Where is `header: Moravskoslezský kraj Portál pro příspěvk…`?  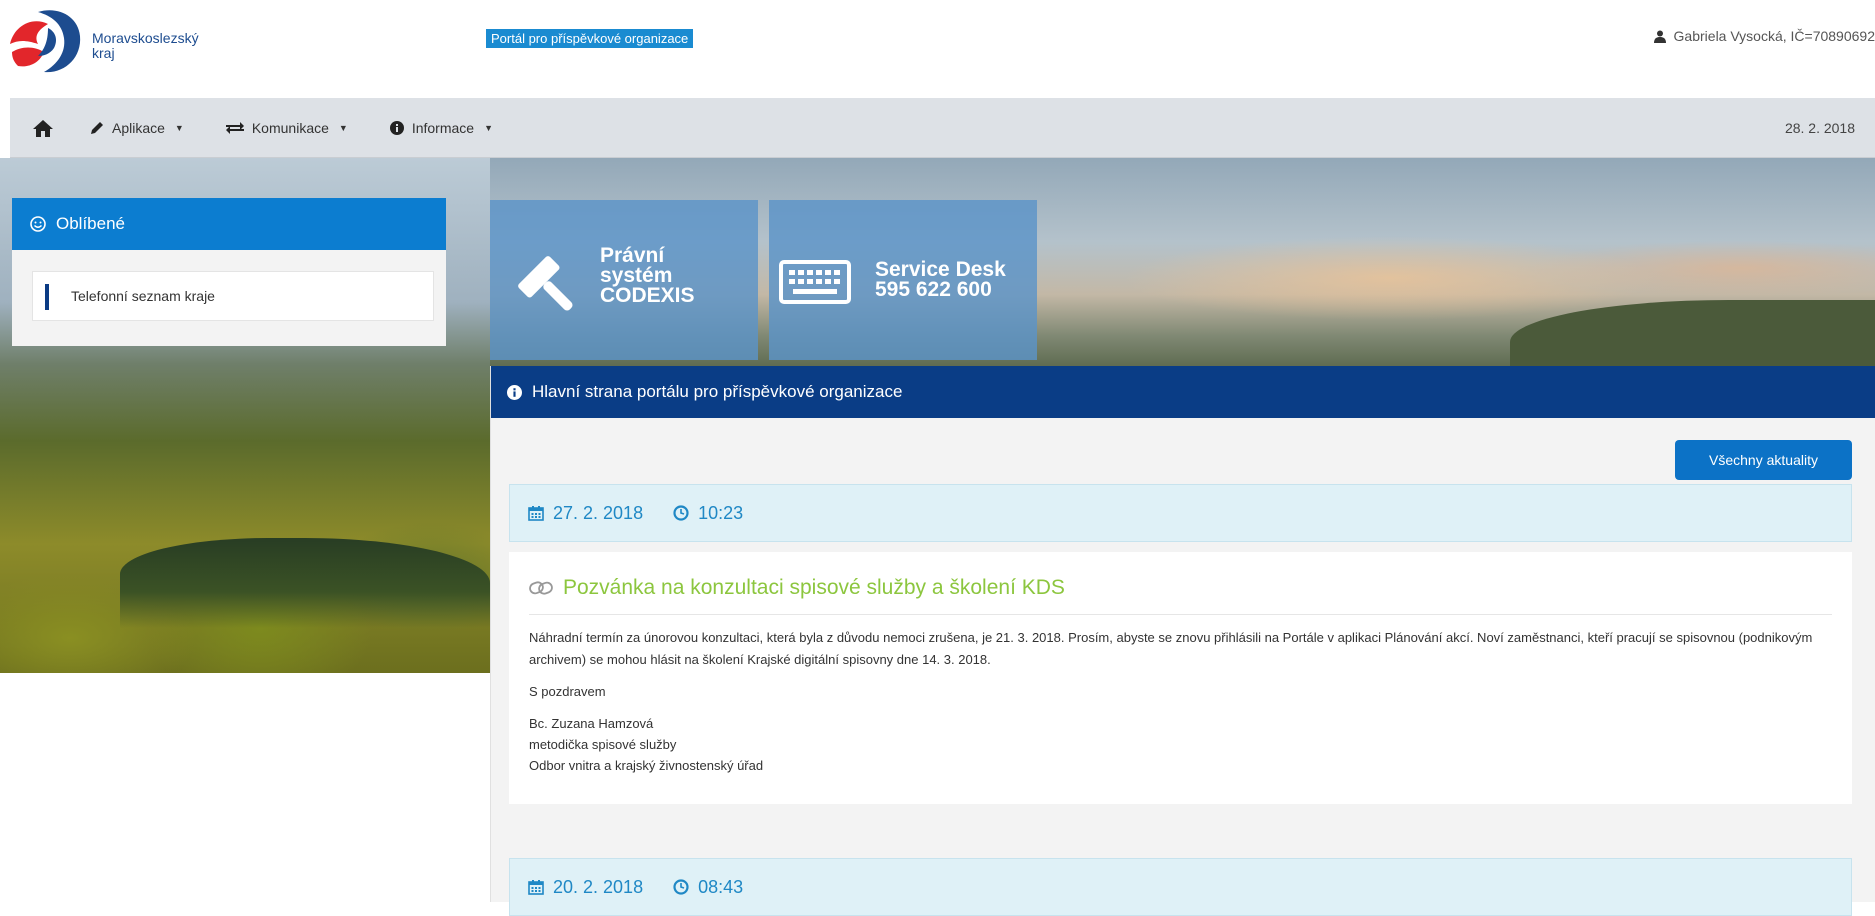 header: Moravskoslezský kraj Portál pro příspěvk… is located at coordinates (937, 48).